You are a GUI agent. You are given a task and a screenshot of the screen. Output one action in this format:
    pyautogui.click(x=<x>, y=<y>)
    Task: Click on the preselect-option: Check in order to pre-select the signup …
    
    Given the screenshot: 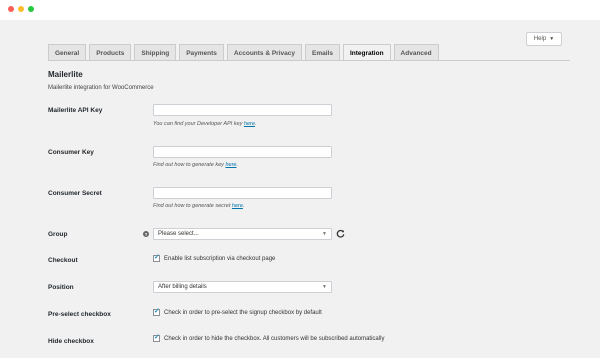 What is the action you would take?
    pyautogui.click(x=237, y=311)
    